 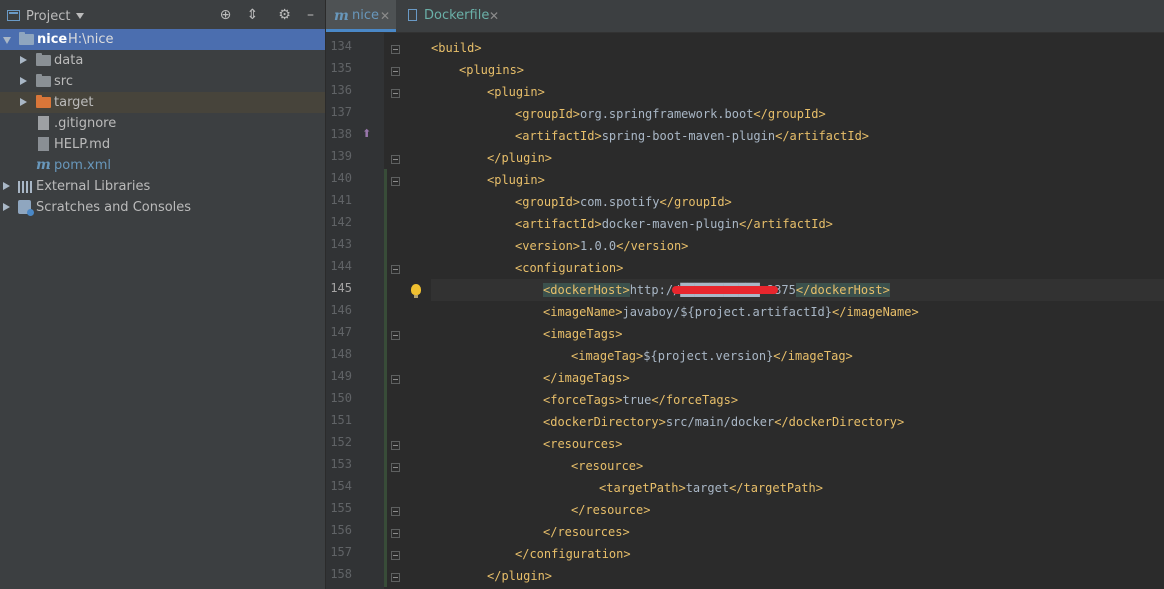 What do you see at coordinates (797, 334) in the screenshot?
I see `code-line: <imageTags>` at bounding box center [797, 334].